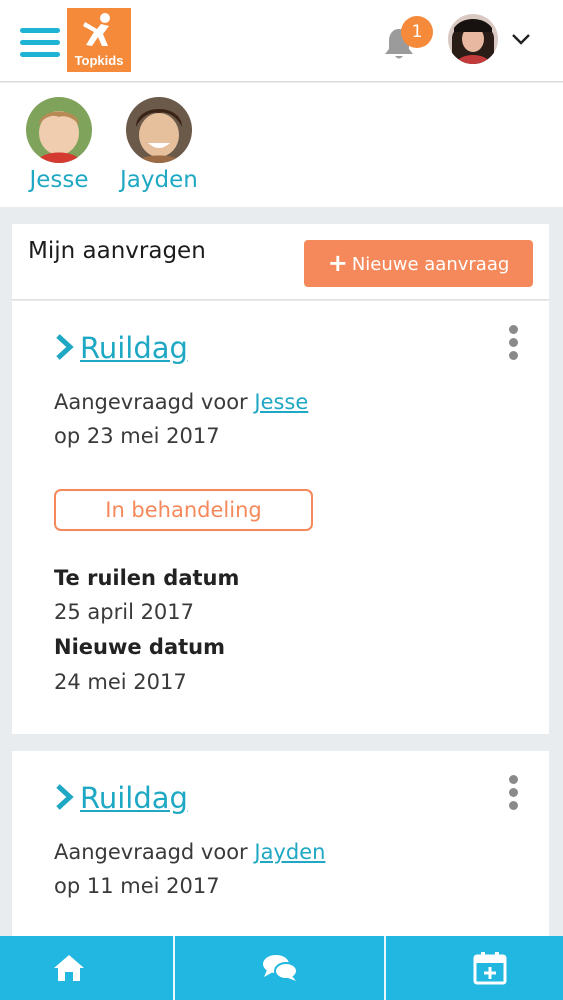  I want to click on requested-for-line: Aangevraagd voor Jesse, so click(181, 402).